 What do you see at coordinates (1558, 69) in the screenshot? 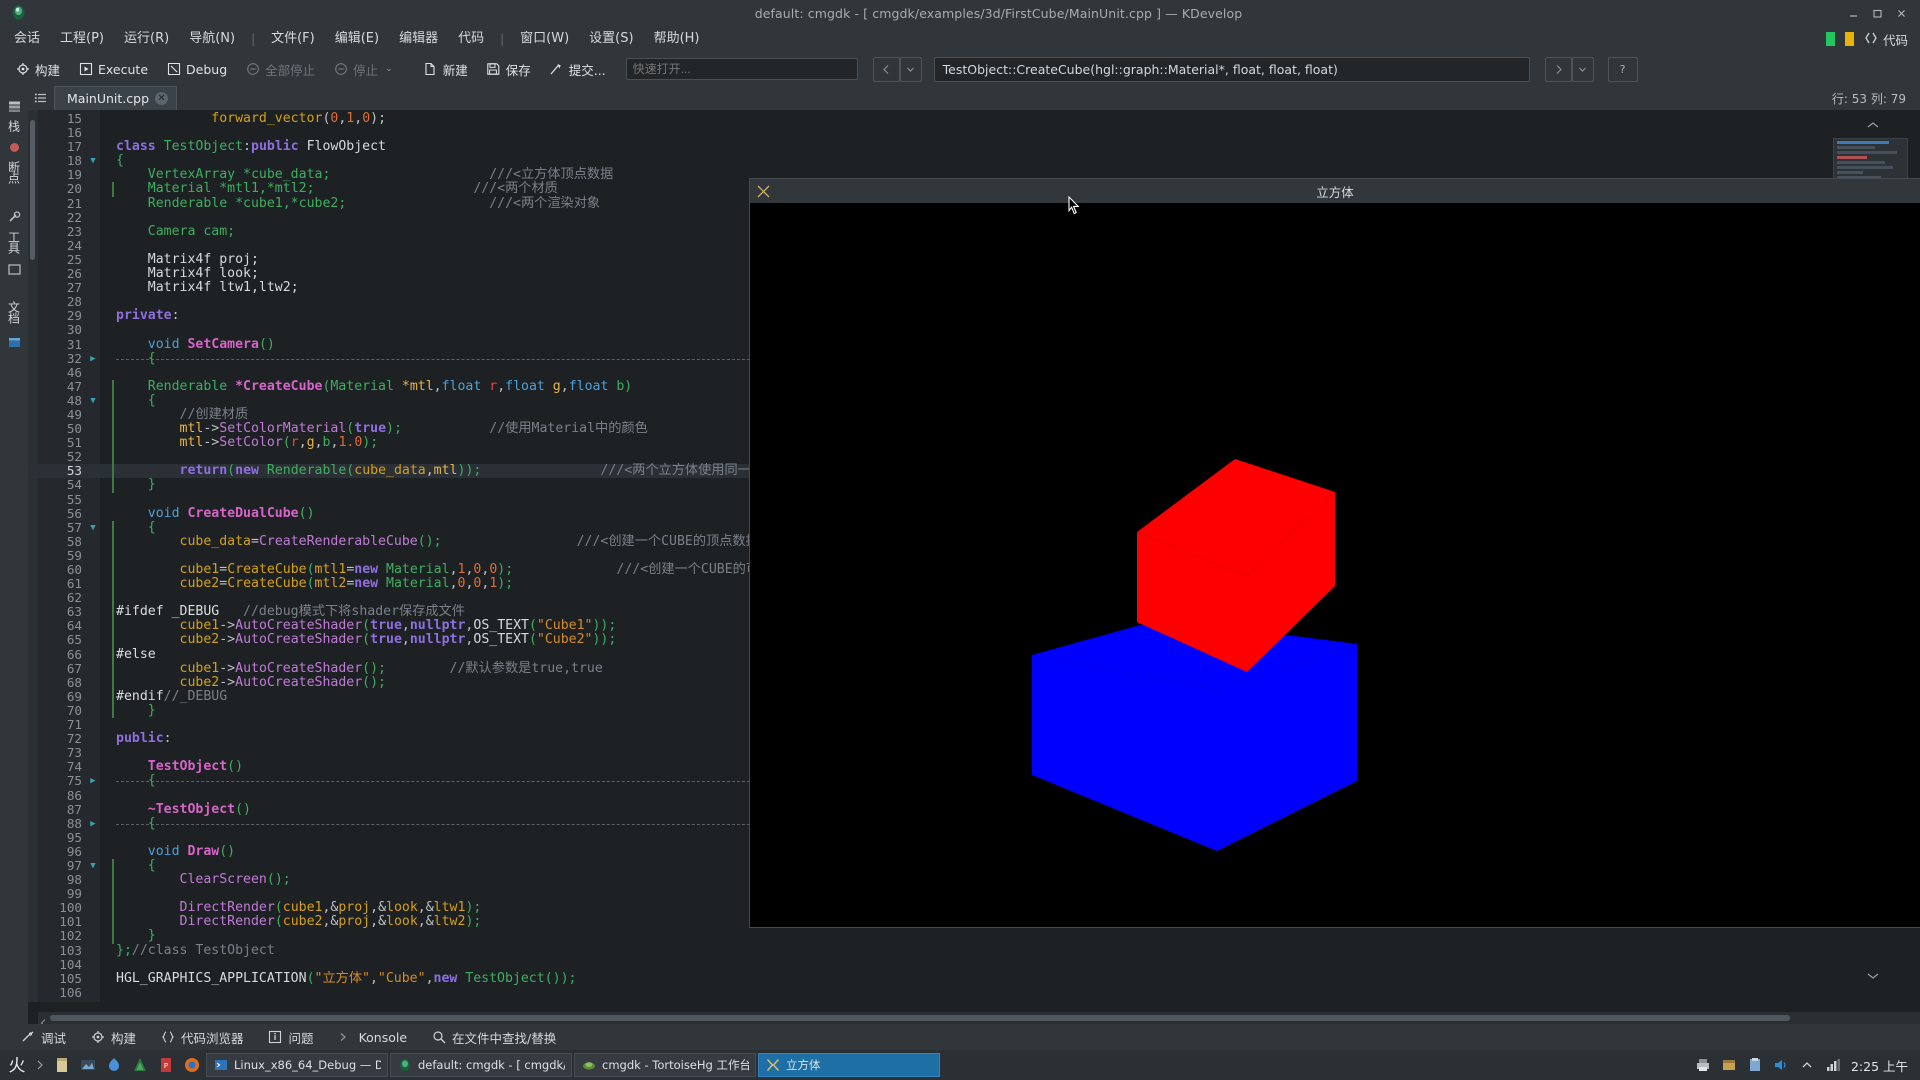
I see `context-forward-button` at bounding box center [1558, 69].